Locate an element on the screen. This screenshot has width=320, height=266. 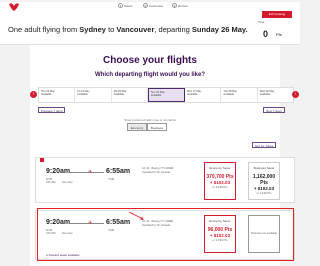
step-review: 3 Review is located at coordinates (180, 5).